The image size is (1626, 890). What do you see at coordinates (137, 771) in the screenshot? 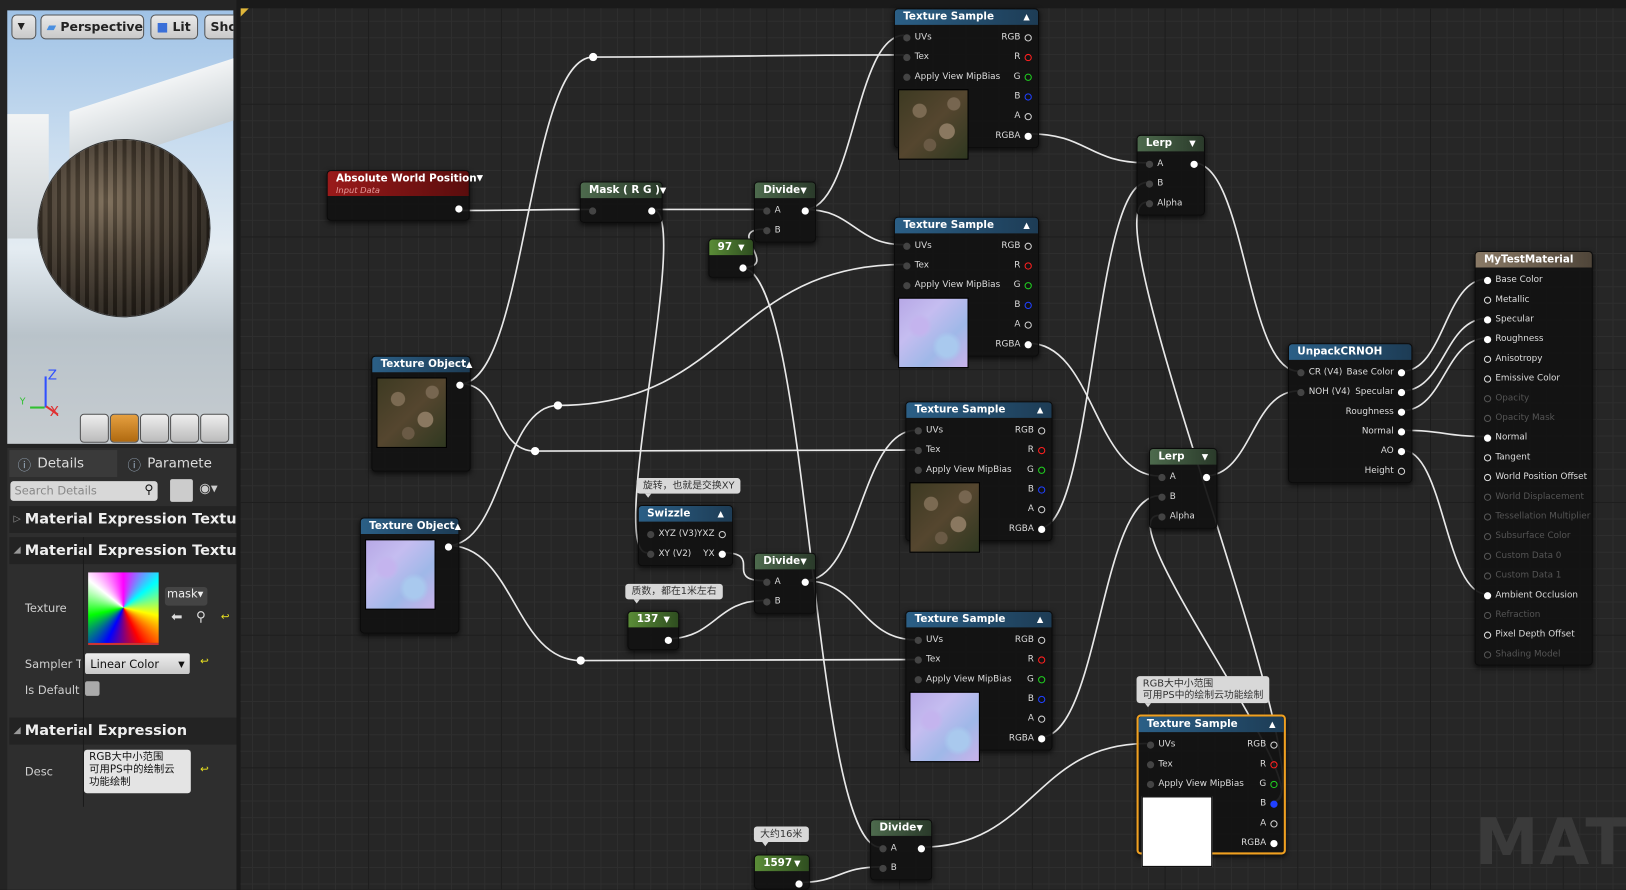
I see `desc-input: RGB大中小范围 可用PS中的绘制云 功能绘制` at bounding box center [137, 771].